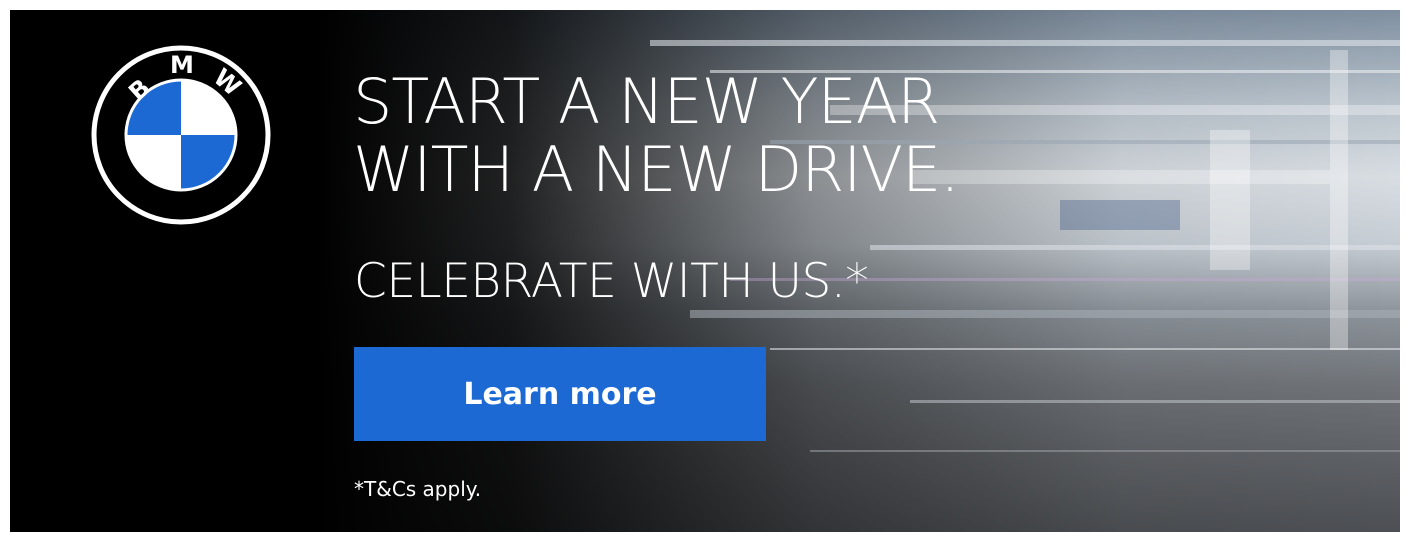  I want to click on headline-line-2: WITH A NEW DRIVE., so click(656, 169).